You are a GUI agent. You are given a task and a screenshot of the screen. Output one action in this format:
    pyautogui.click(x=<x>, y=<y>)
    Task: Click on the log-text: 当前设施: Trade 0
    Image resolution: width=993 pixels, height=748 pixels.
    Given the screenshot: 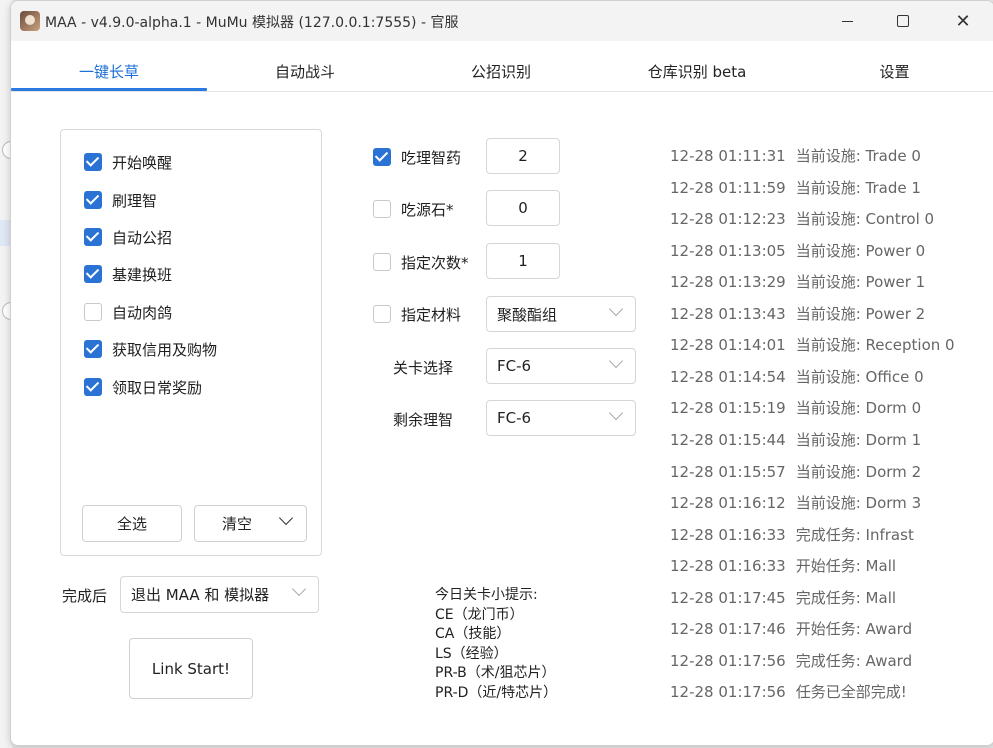 What is the action you would take?
    pyautogui.click(x=858, y=156)
    